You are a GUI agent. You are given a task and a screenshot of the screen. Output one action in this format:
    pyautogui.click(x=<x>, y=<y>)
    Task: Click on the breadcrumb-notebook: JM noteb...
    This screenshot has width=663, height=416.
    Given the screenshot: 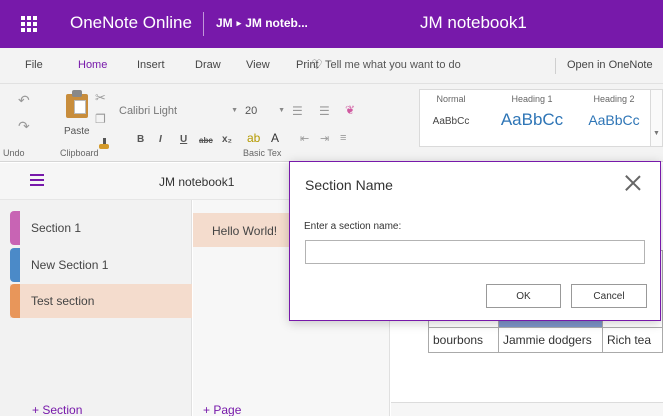 What is the action you would take?
    pyautogui.click(x=276, y=23)
    